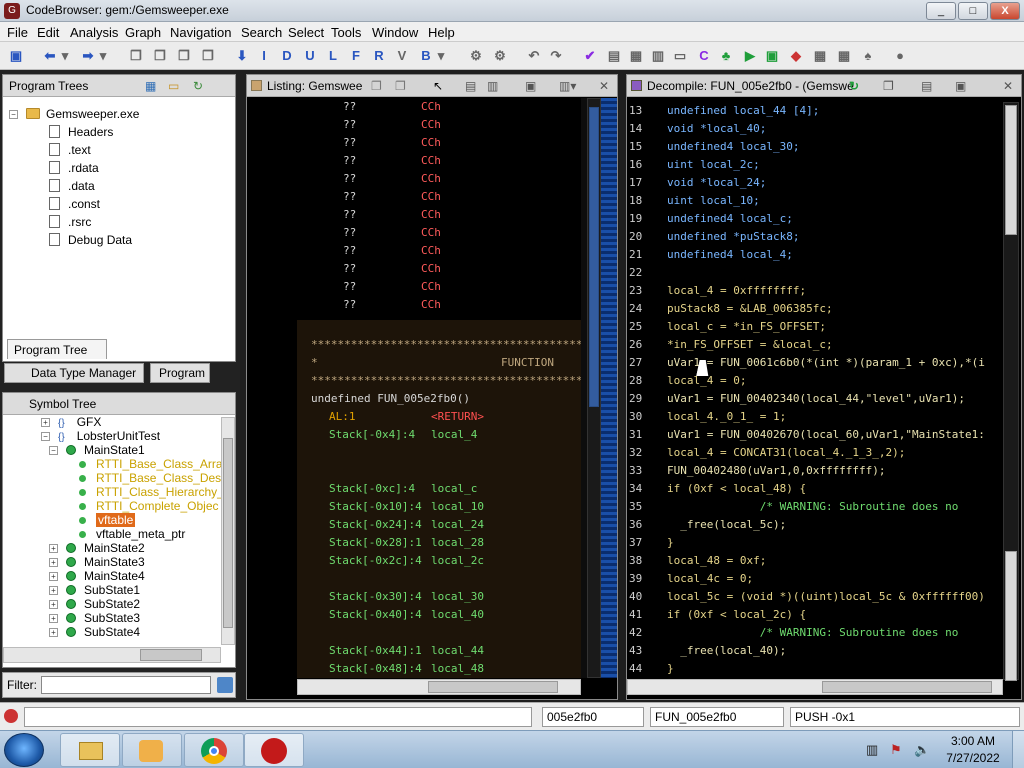  What do you see at coordinates (455, 597) in the screenshot?
I see `stack-variable-row: Stack[-0x30]:4 local_30` at bounding box center [455, 597].